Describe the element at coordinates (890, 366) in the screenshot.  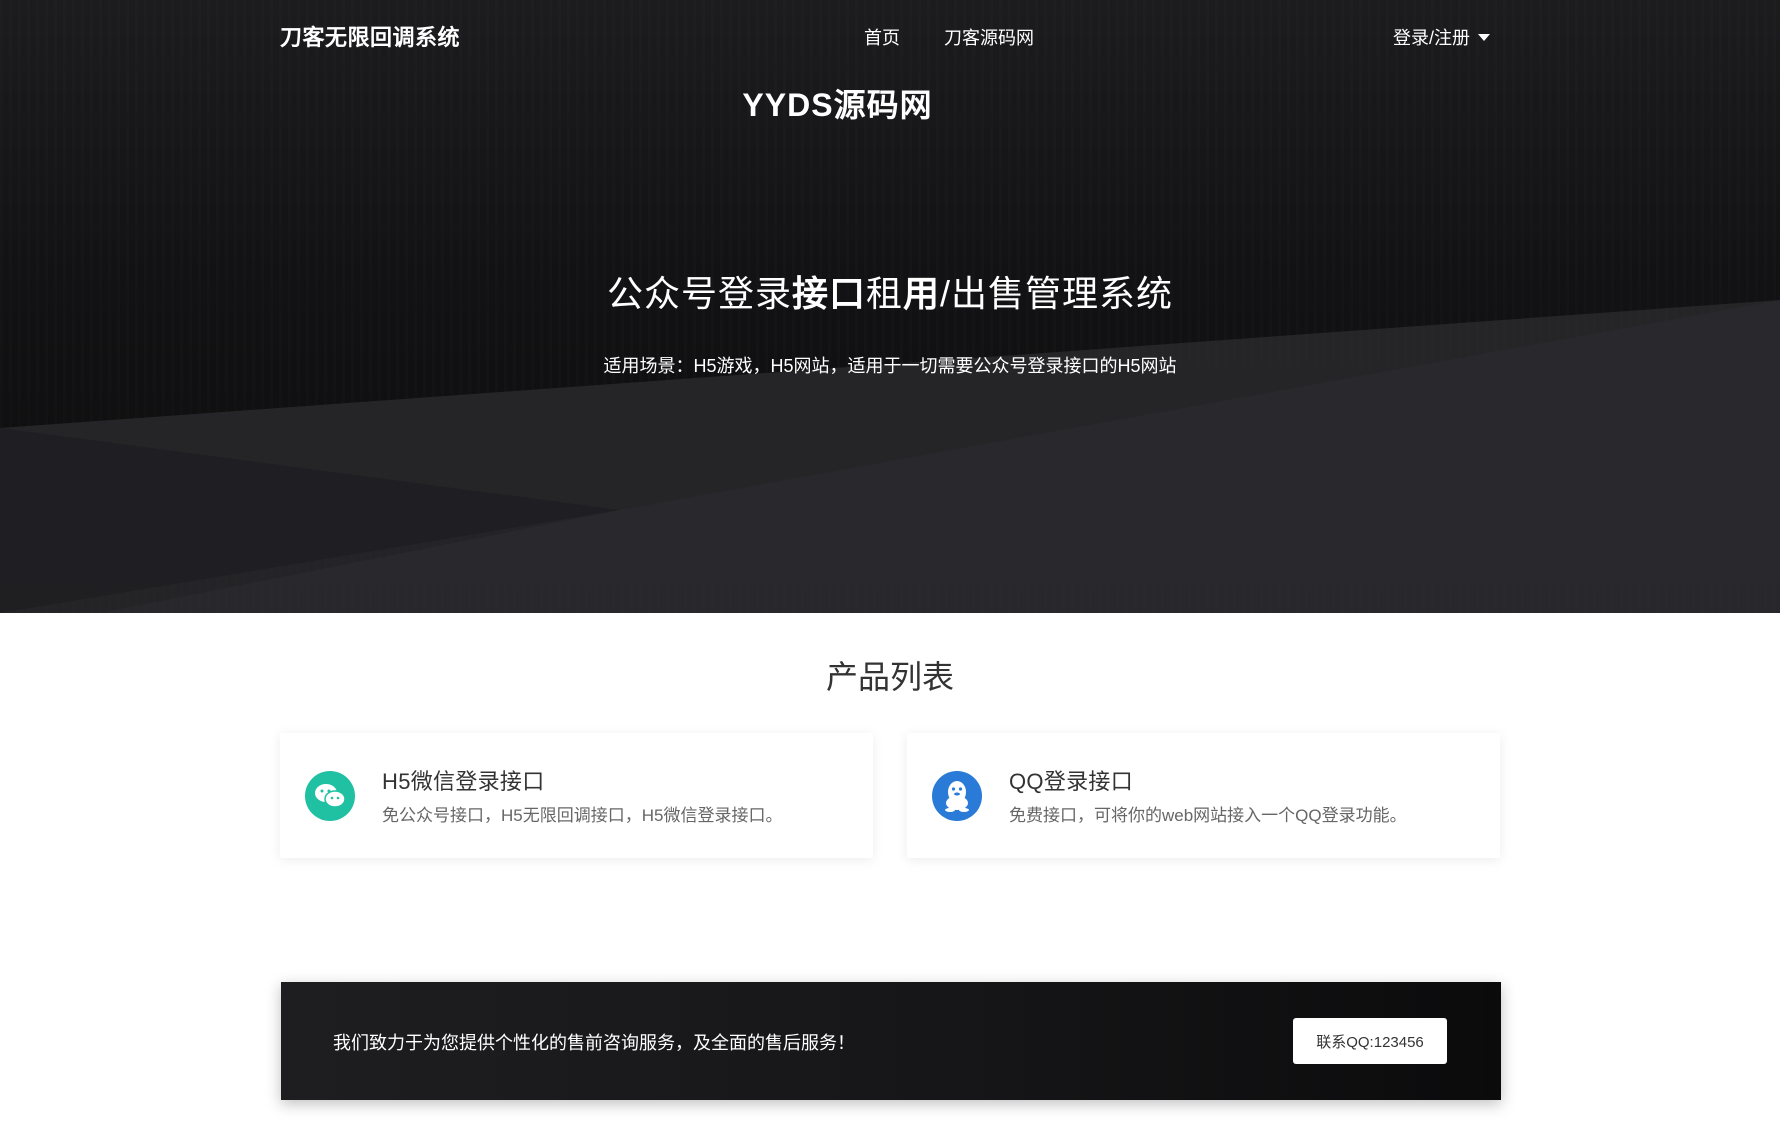
I see `hero-subtitle: 适用场景：H5游戏，H5网站，适用于一切需要公众号登录接口的H5网站` at that location.